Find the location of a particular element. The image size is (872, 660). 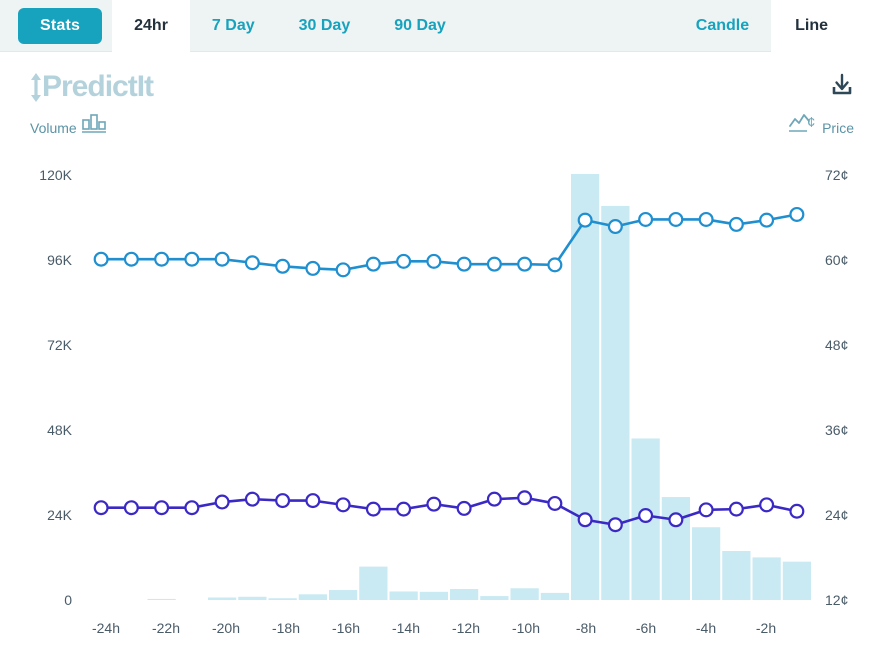

stats-button-wrap: Stats is located at coordinates (56, 26).